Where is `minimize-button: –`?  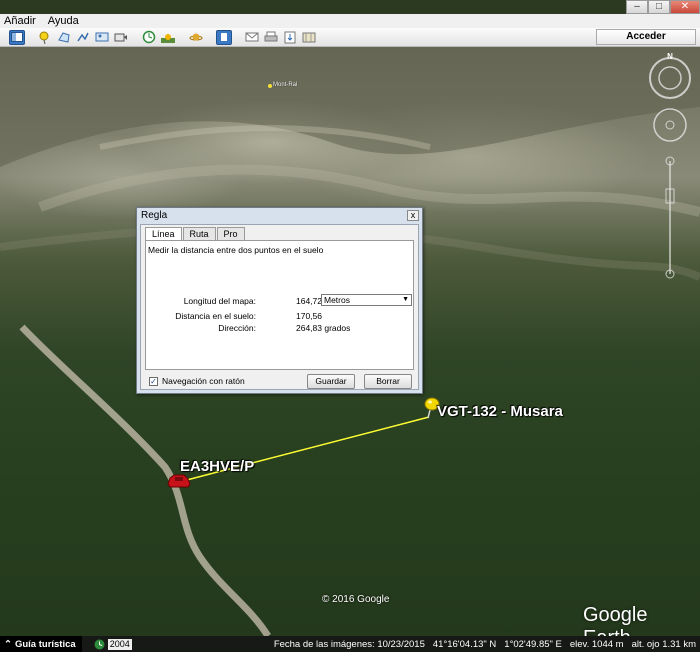
minimize-button: – is located at coordinates (637, 7).